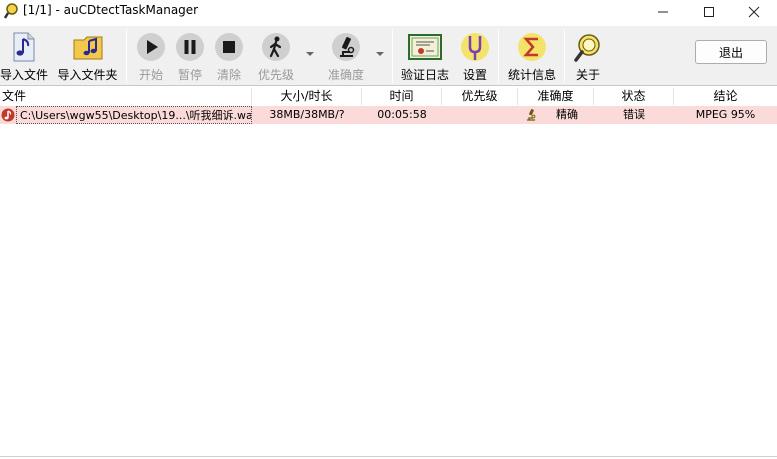 The height and width of the screenshot is (459, 777). Describe the element at coordinates (634, 114) in the screenshot. I see `status-cell: 错误` at that location.